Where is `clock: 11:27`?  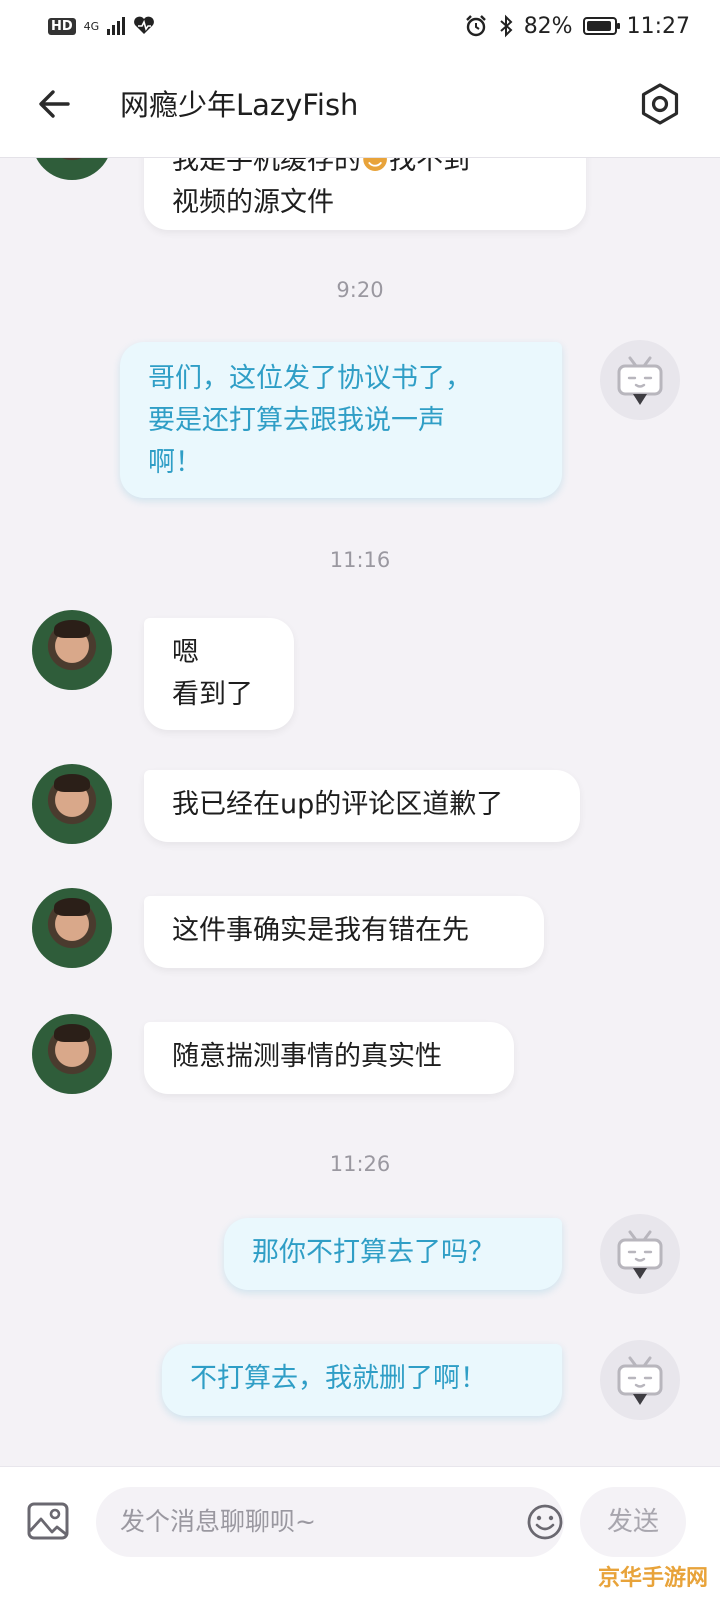 clock: 11:27 is located at coordinates (658, 26).